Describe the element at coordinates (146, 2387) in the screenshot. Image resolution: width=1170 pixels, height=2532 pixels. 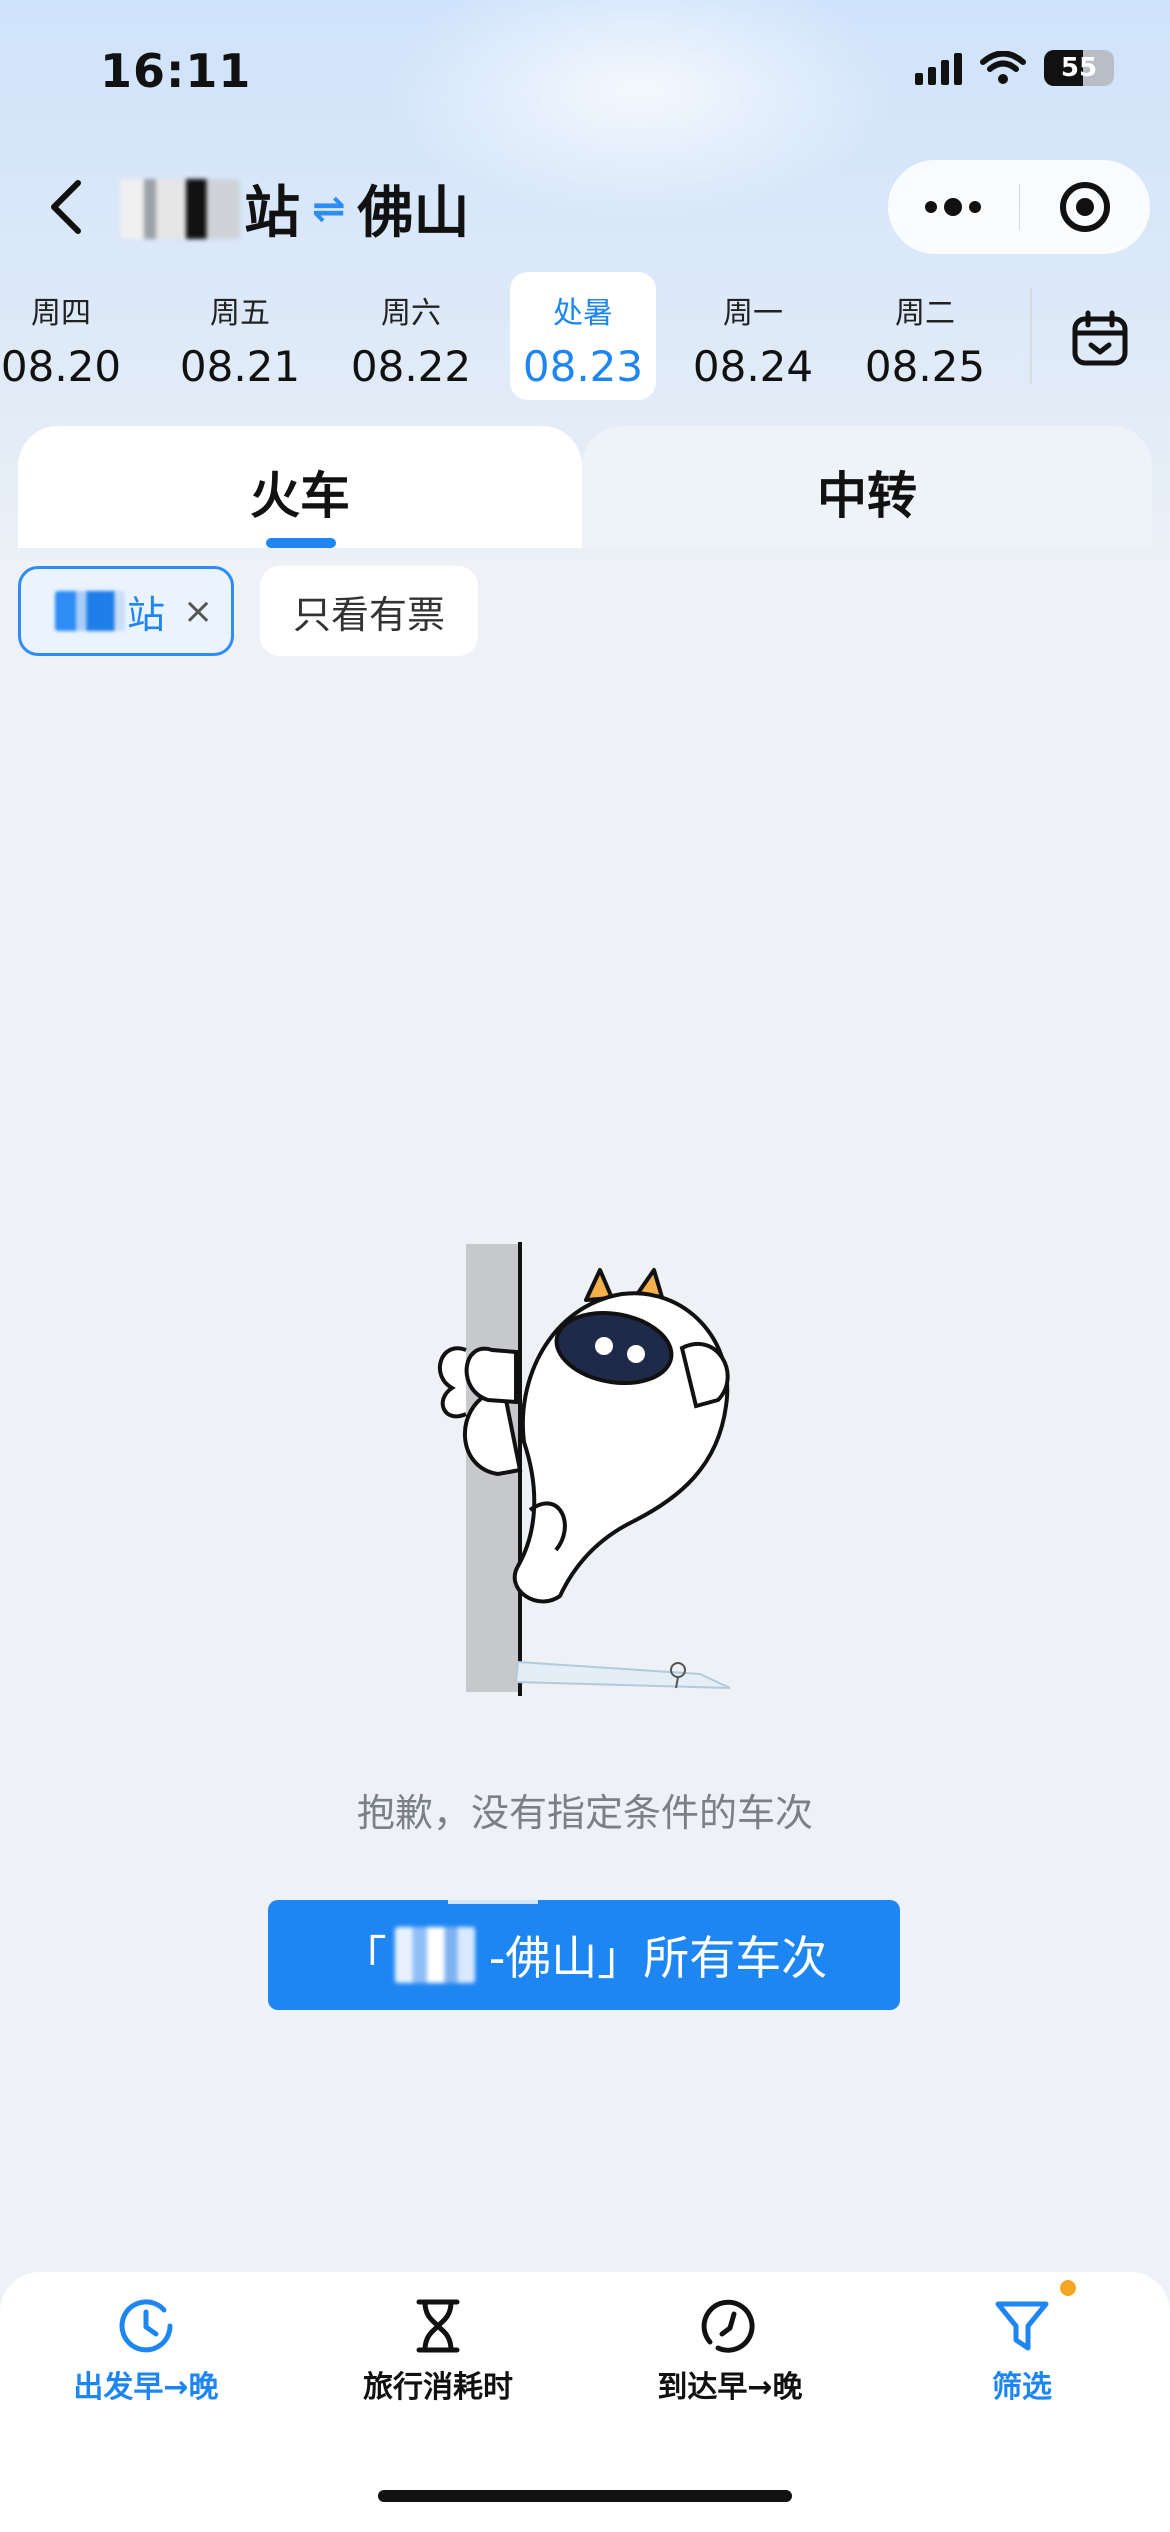
I see `sort-depart-label: 出发早→晚` at that location.